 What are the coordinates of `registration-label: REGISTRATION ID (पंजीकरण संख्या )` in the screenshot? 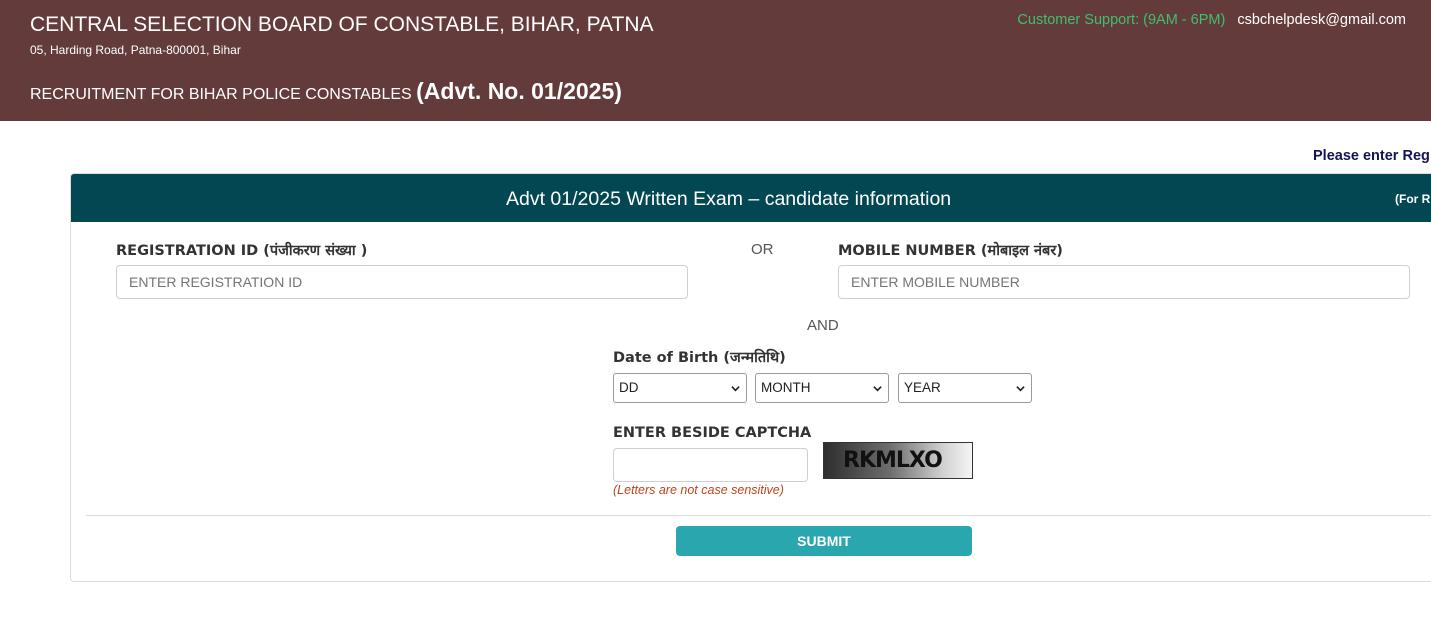 It's located at (242, 251).